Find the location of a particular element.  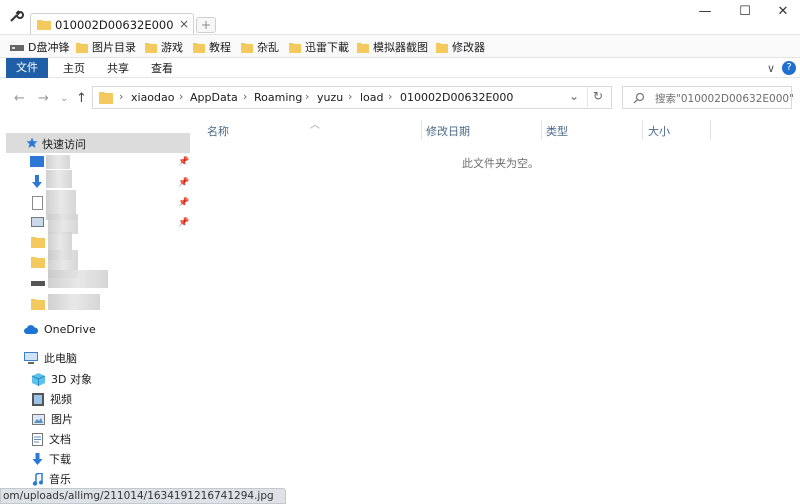

bookmark-thunder-downloads: 迅雷下載 is located at coordinates (319, 47).